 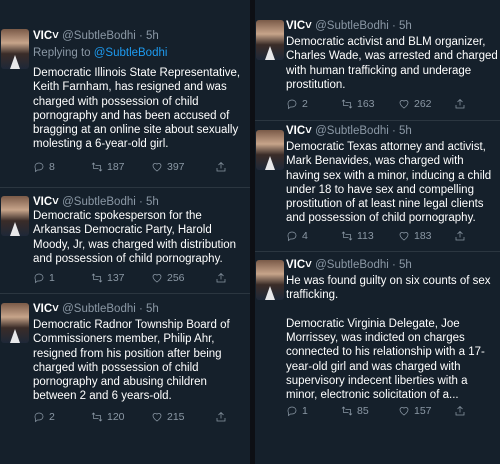 I want to click on retweet-count: 120, so click(x=116, y=417).